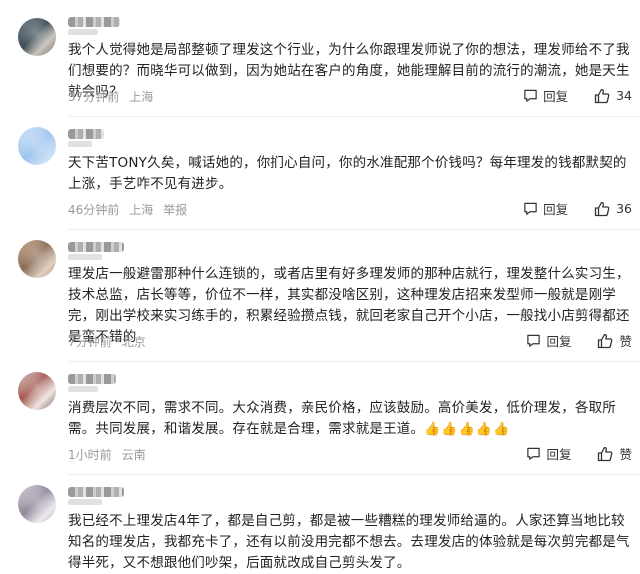 This screenshot has width=640, height=574. What do you see at coordinates (133, 342) in the screenshot?
I see `comment-location: 北京` at bounding box center [133, 342].